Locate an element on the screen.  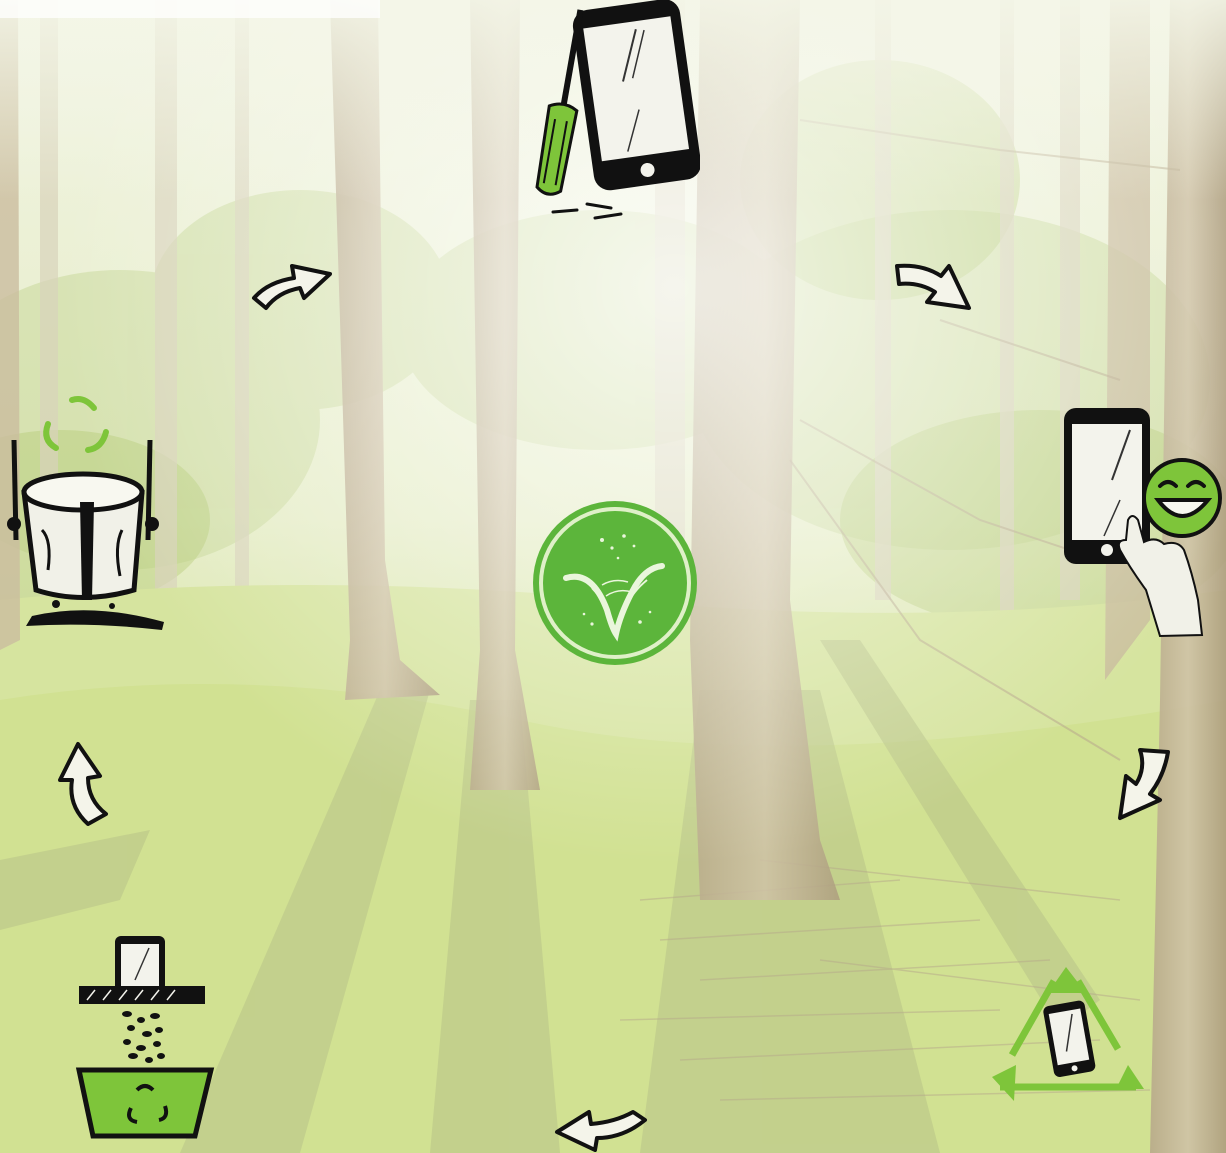
screwdriver-phone-icon is located at coordinates (617, 110).